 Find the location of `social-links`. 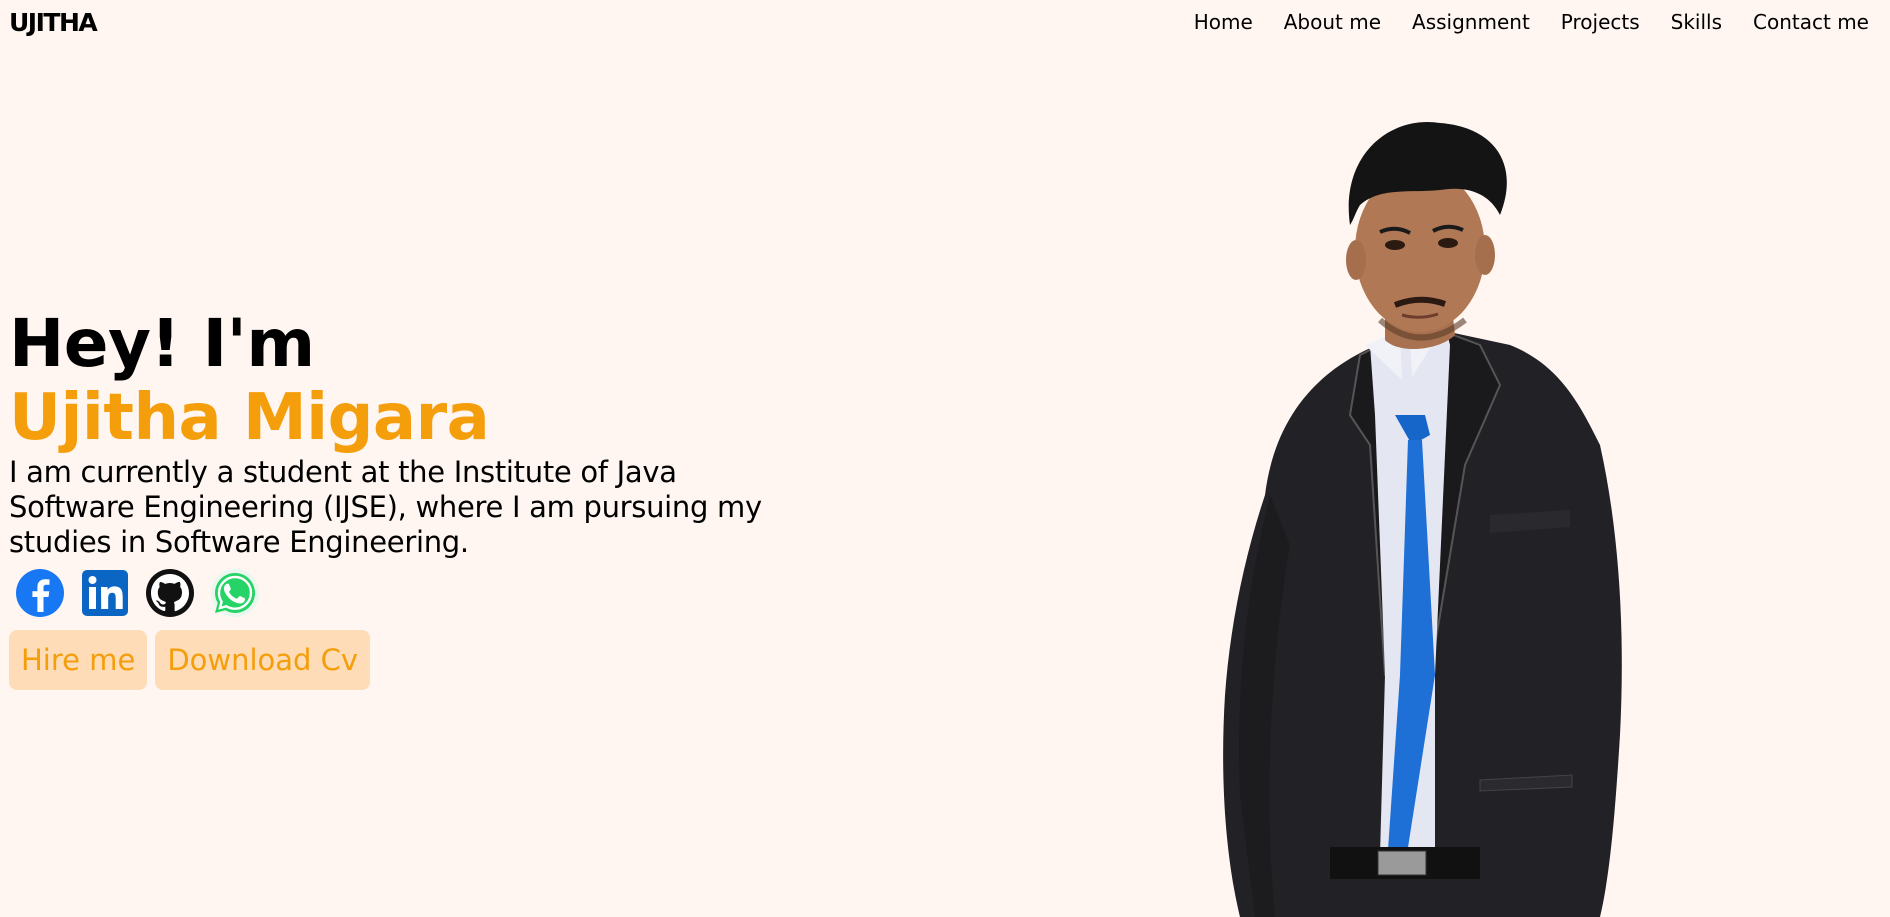

social-links is located at coordinates (392, 593).